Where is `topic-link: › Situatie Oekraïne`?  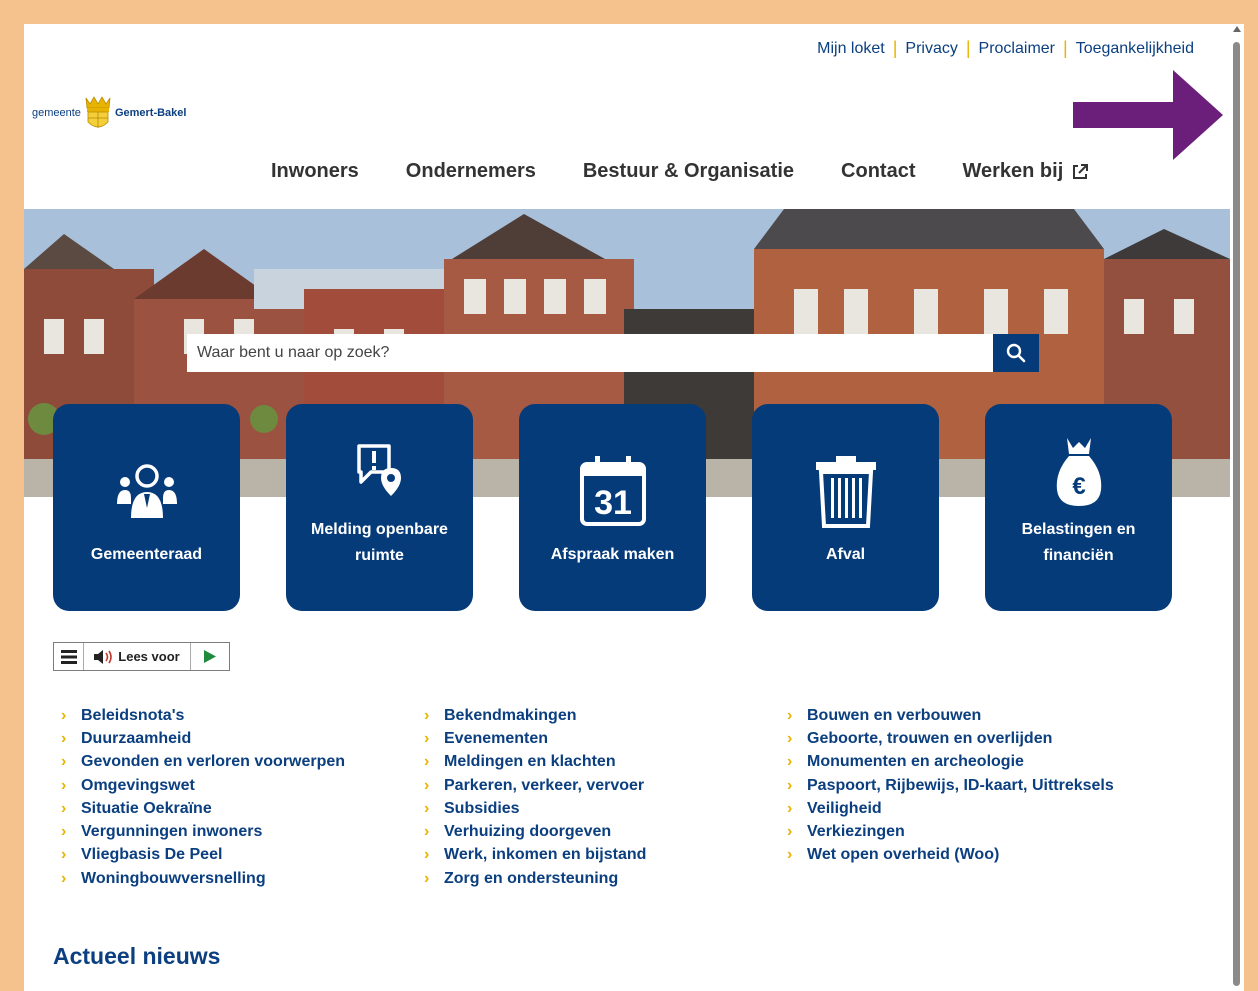
topic-link: › Situatie Oekraïne is located at coordinates (242, 808).